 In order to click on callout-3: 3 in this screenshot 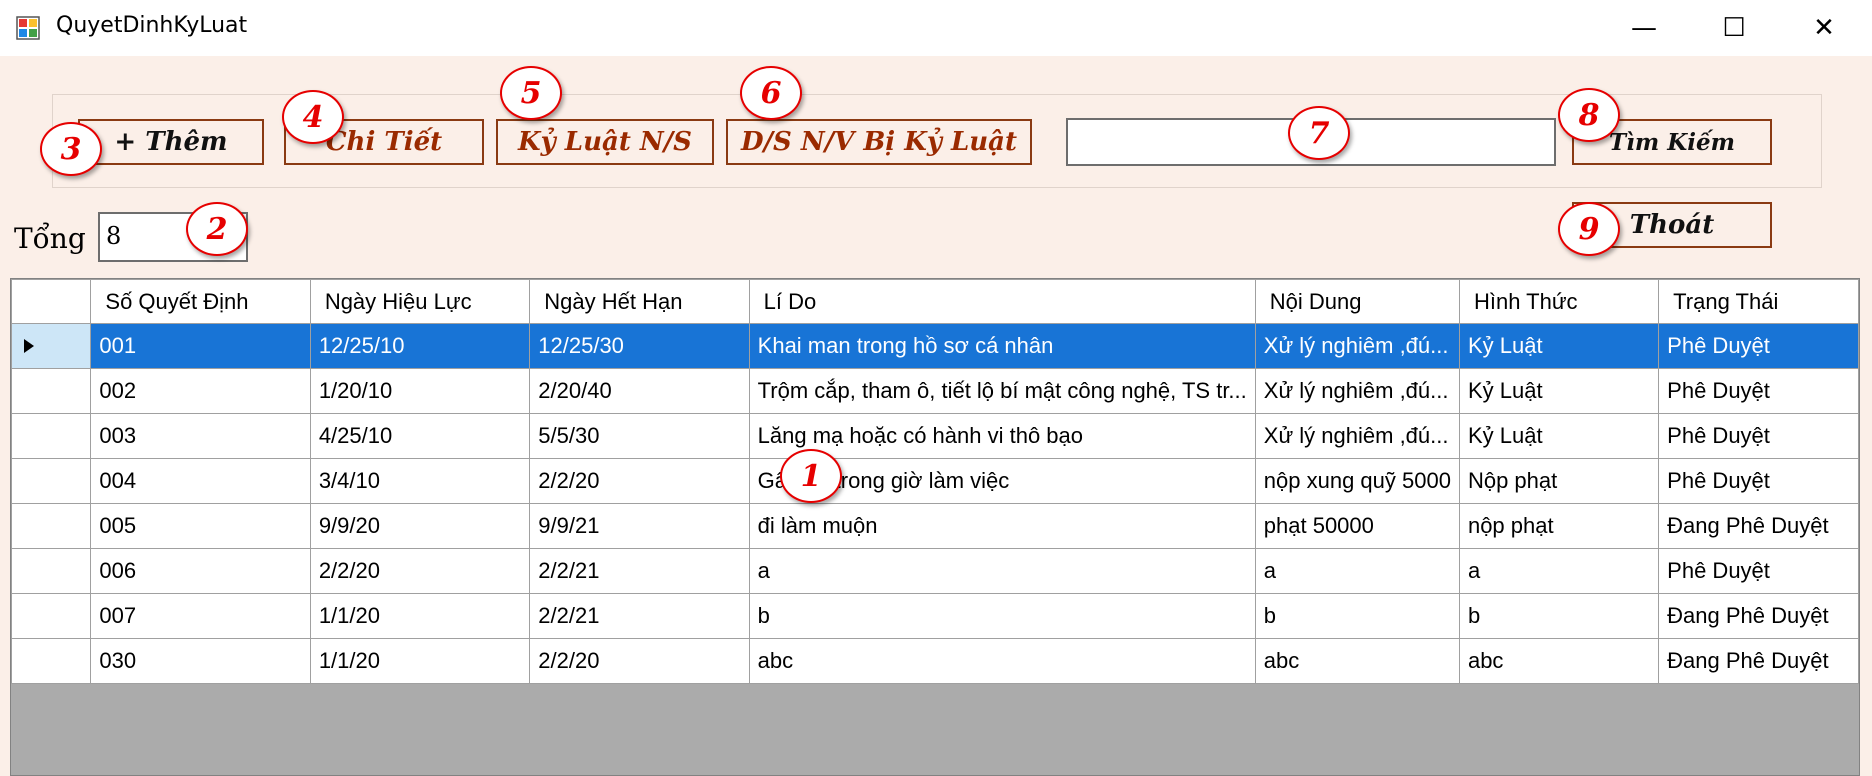, I will do `click(71, 149)`.